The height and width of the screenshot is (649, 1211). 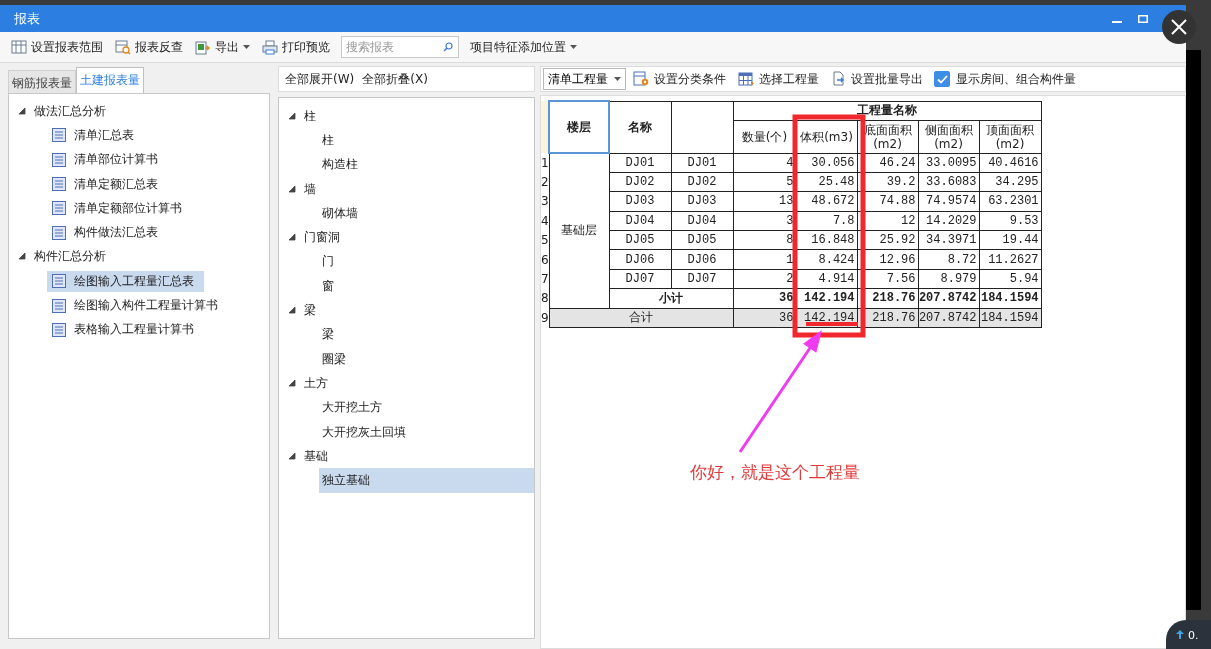 I want to click on report-item: 清单部位计算书, so click(x=107, y=160).